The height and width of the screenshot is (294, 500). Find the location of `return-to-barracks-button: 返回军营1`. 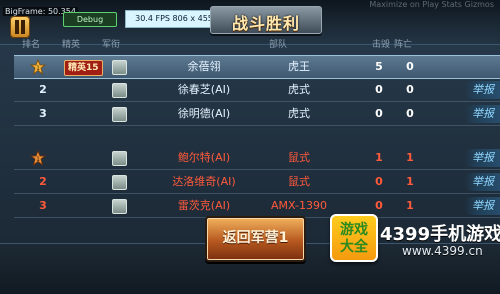

return-to-barracks-button: 返回军营1 is located at coordinates (255, 239).